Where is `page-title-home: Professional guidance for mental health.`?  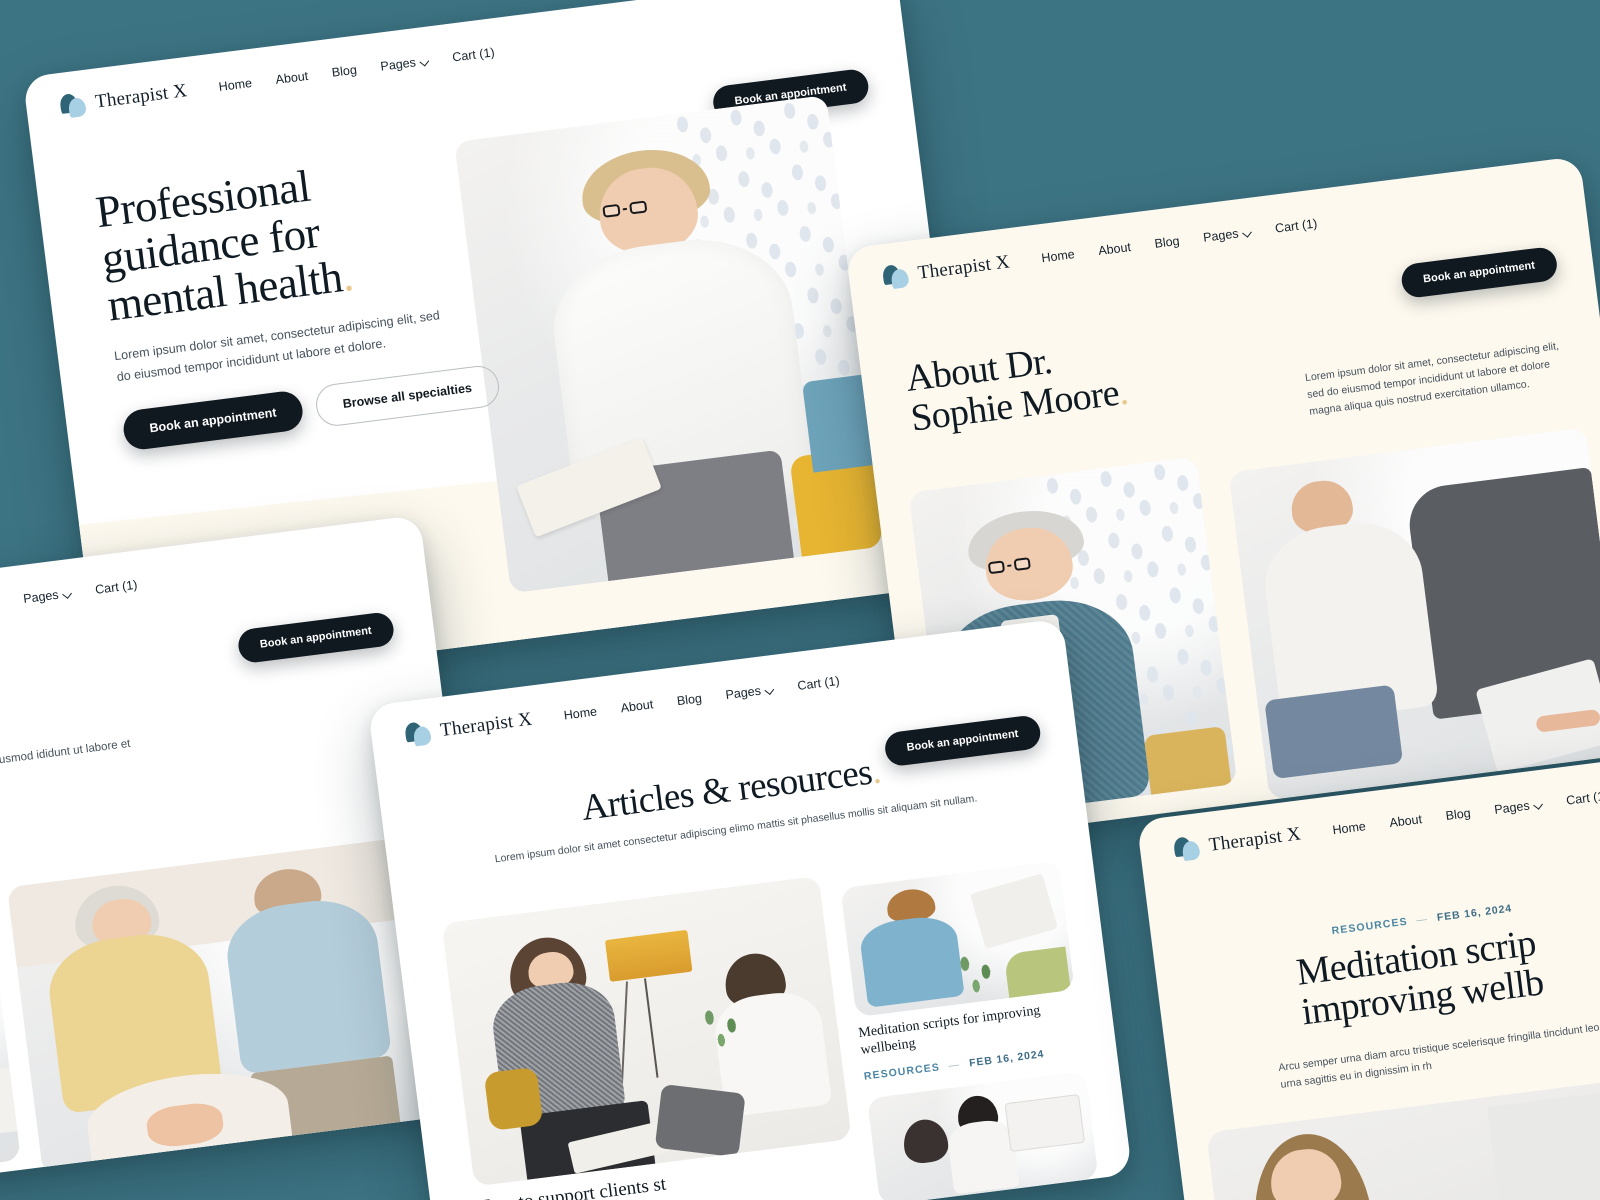
page-title-home: Professional guidance for mental health. is located at coordinates (265, 239).